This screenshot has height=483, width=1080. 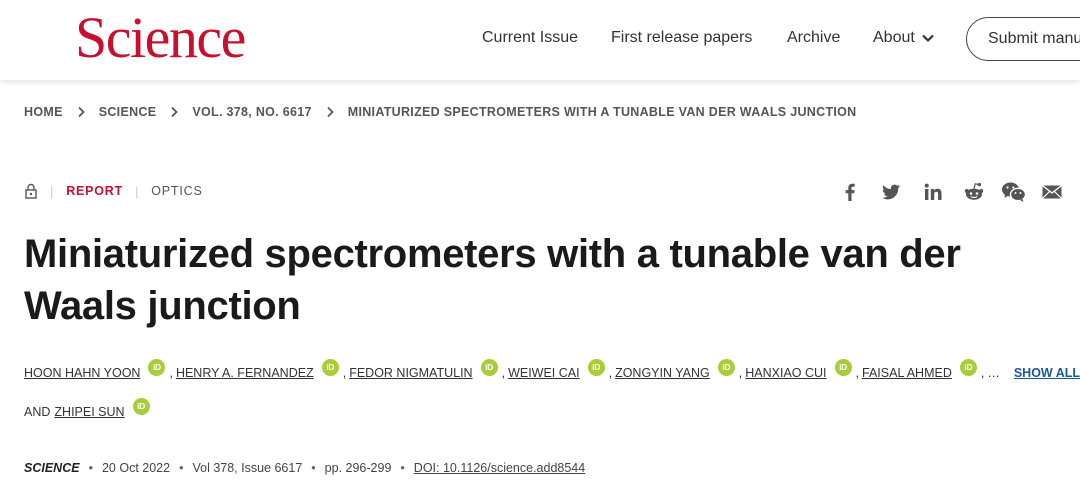 I want to click on doi-link: DOI: 10.1126/science.add8544, so click(x=499, y=468).